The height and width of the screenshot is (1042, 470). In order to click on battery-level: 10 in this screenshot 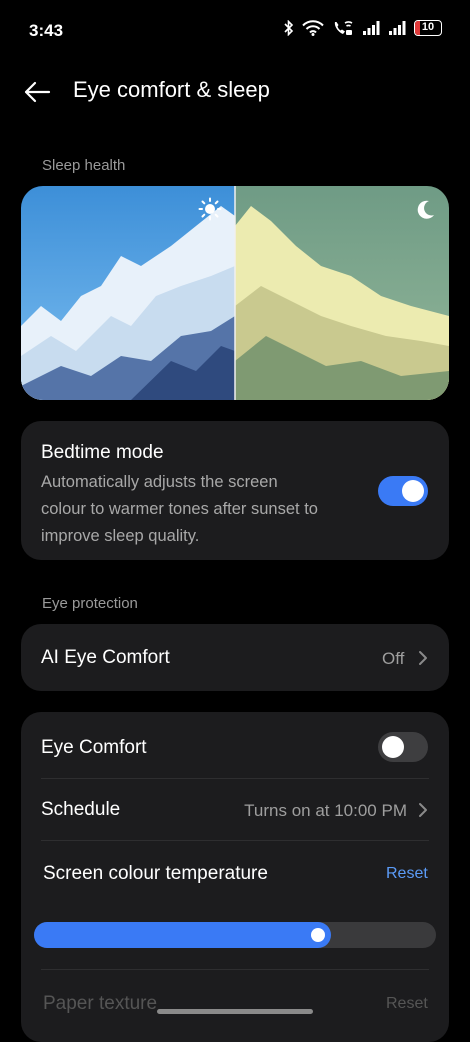, I will do `click(428, 27)`.